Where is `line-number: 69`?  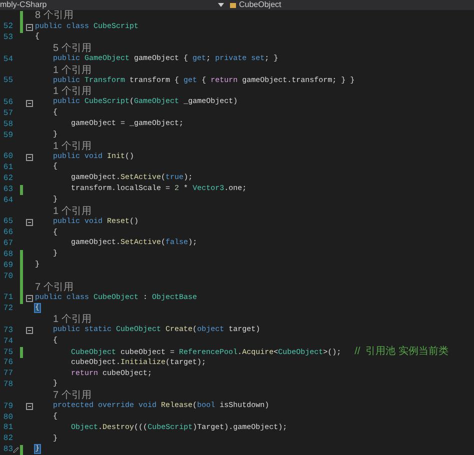 line-number: 69 is located at coordinates (7, 266).